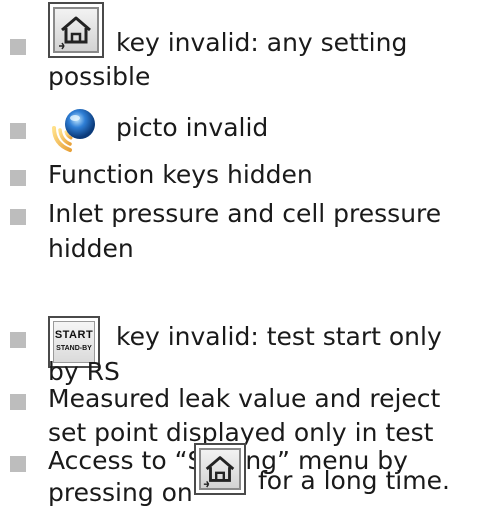  What do you see at coordinates (74, 348) in the screenshot?
I see `standby-key-label: STAND-BY` at bounding box center [74, 348].